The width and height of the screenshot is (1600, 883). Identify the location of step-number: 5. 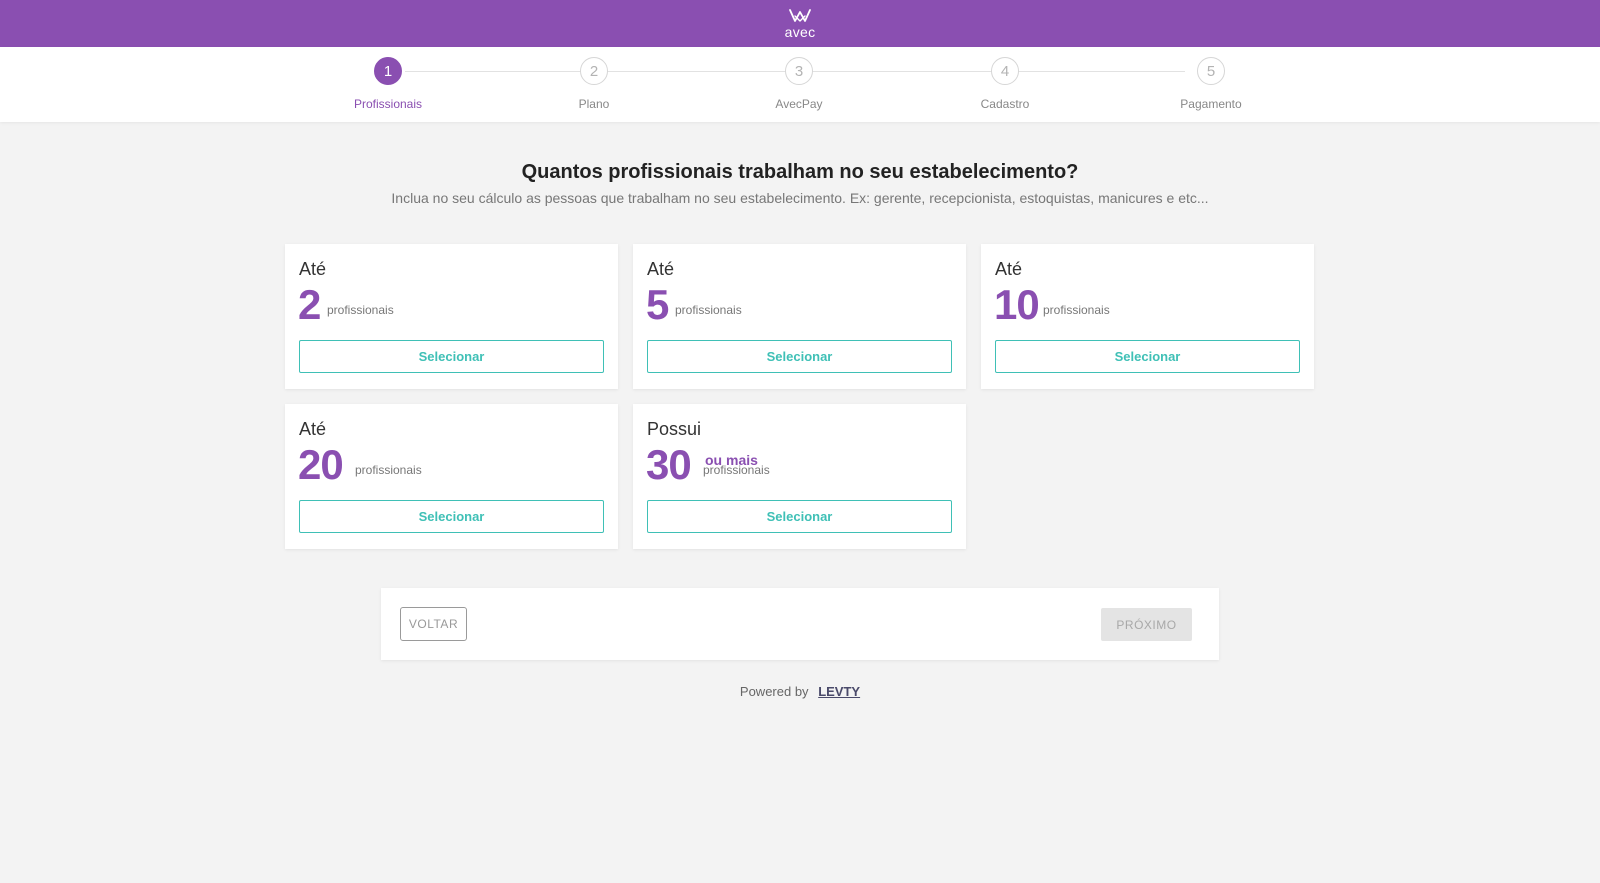
(1211, 71).